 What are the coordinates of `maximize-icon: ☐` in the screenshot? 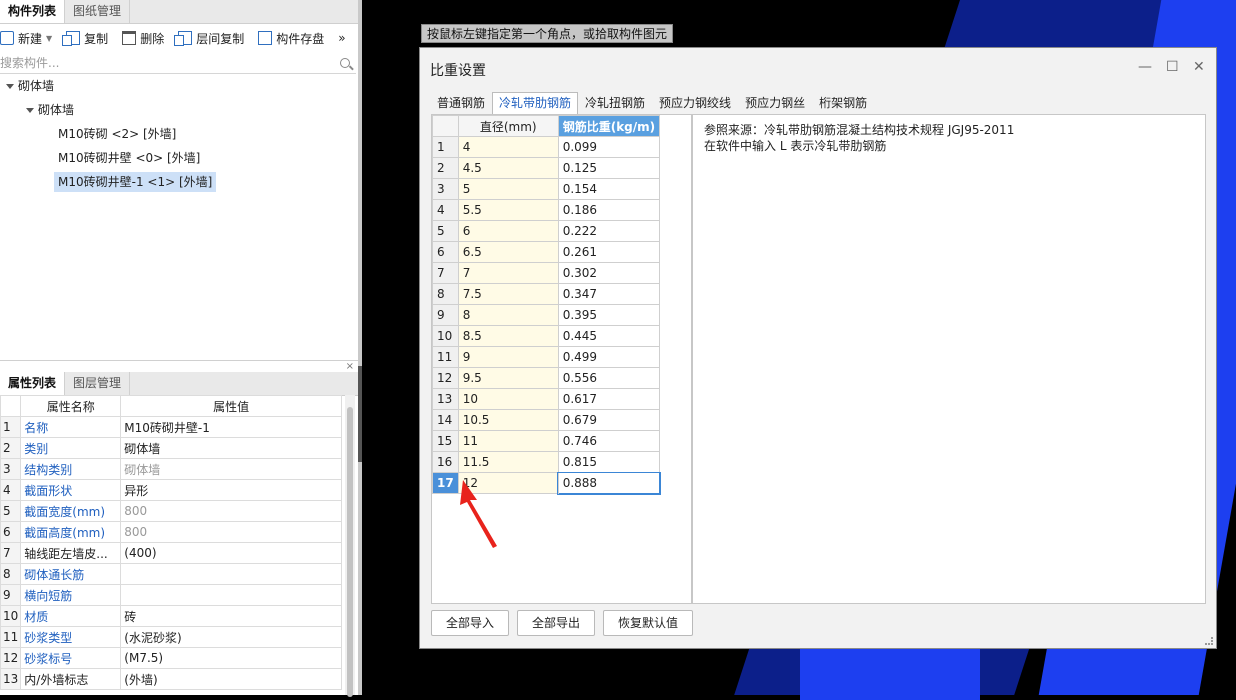 It's located at (1172, 67).